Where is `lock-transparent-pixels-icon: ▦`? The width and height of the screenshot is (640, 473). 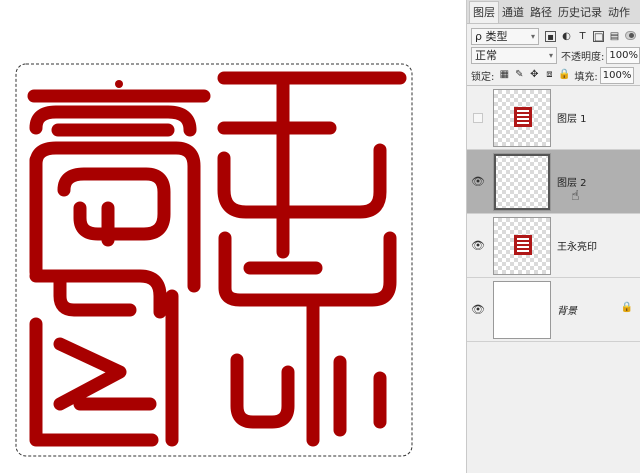
lock-transparent-pixels-icon: ▦ is located at coordinates (504, 75).